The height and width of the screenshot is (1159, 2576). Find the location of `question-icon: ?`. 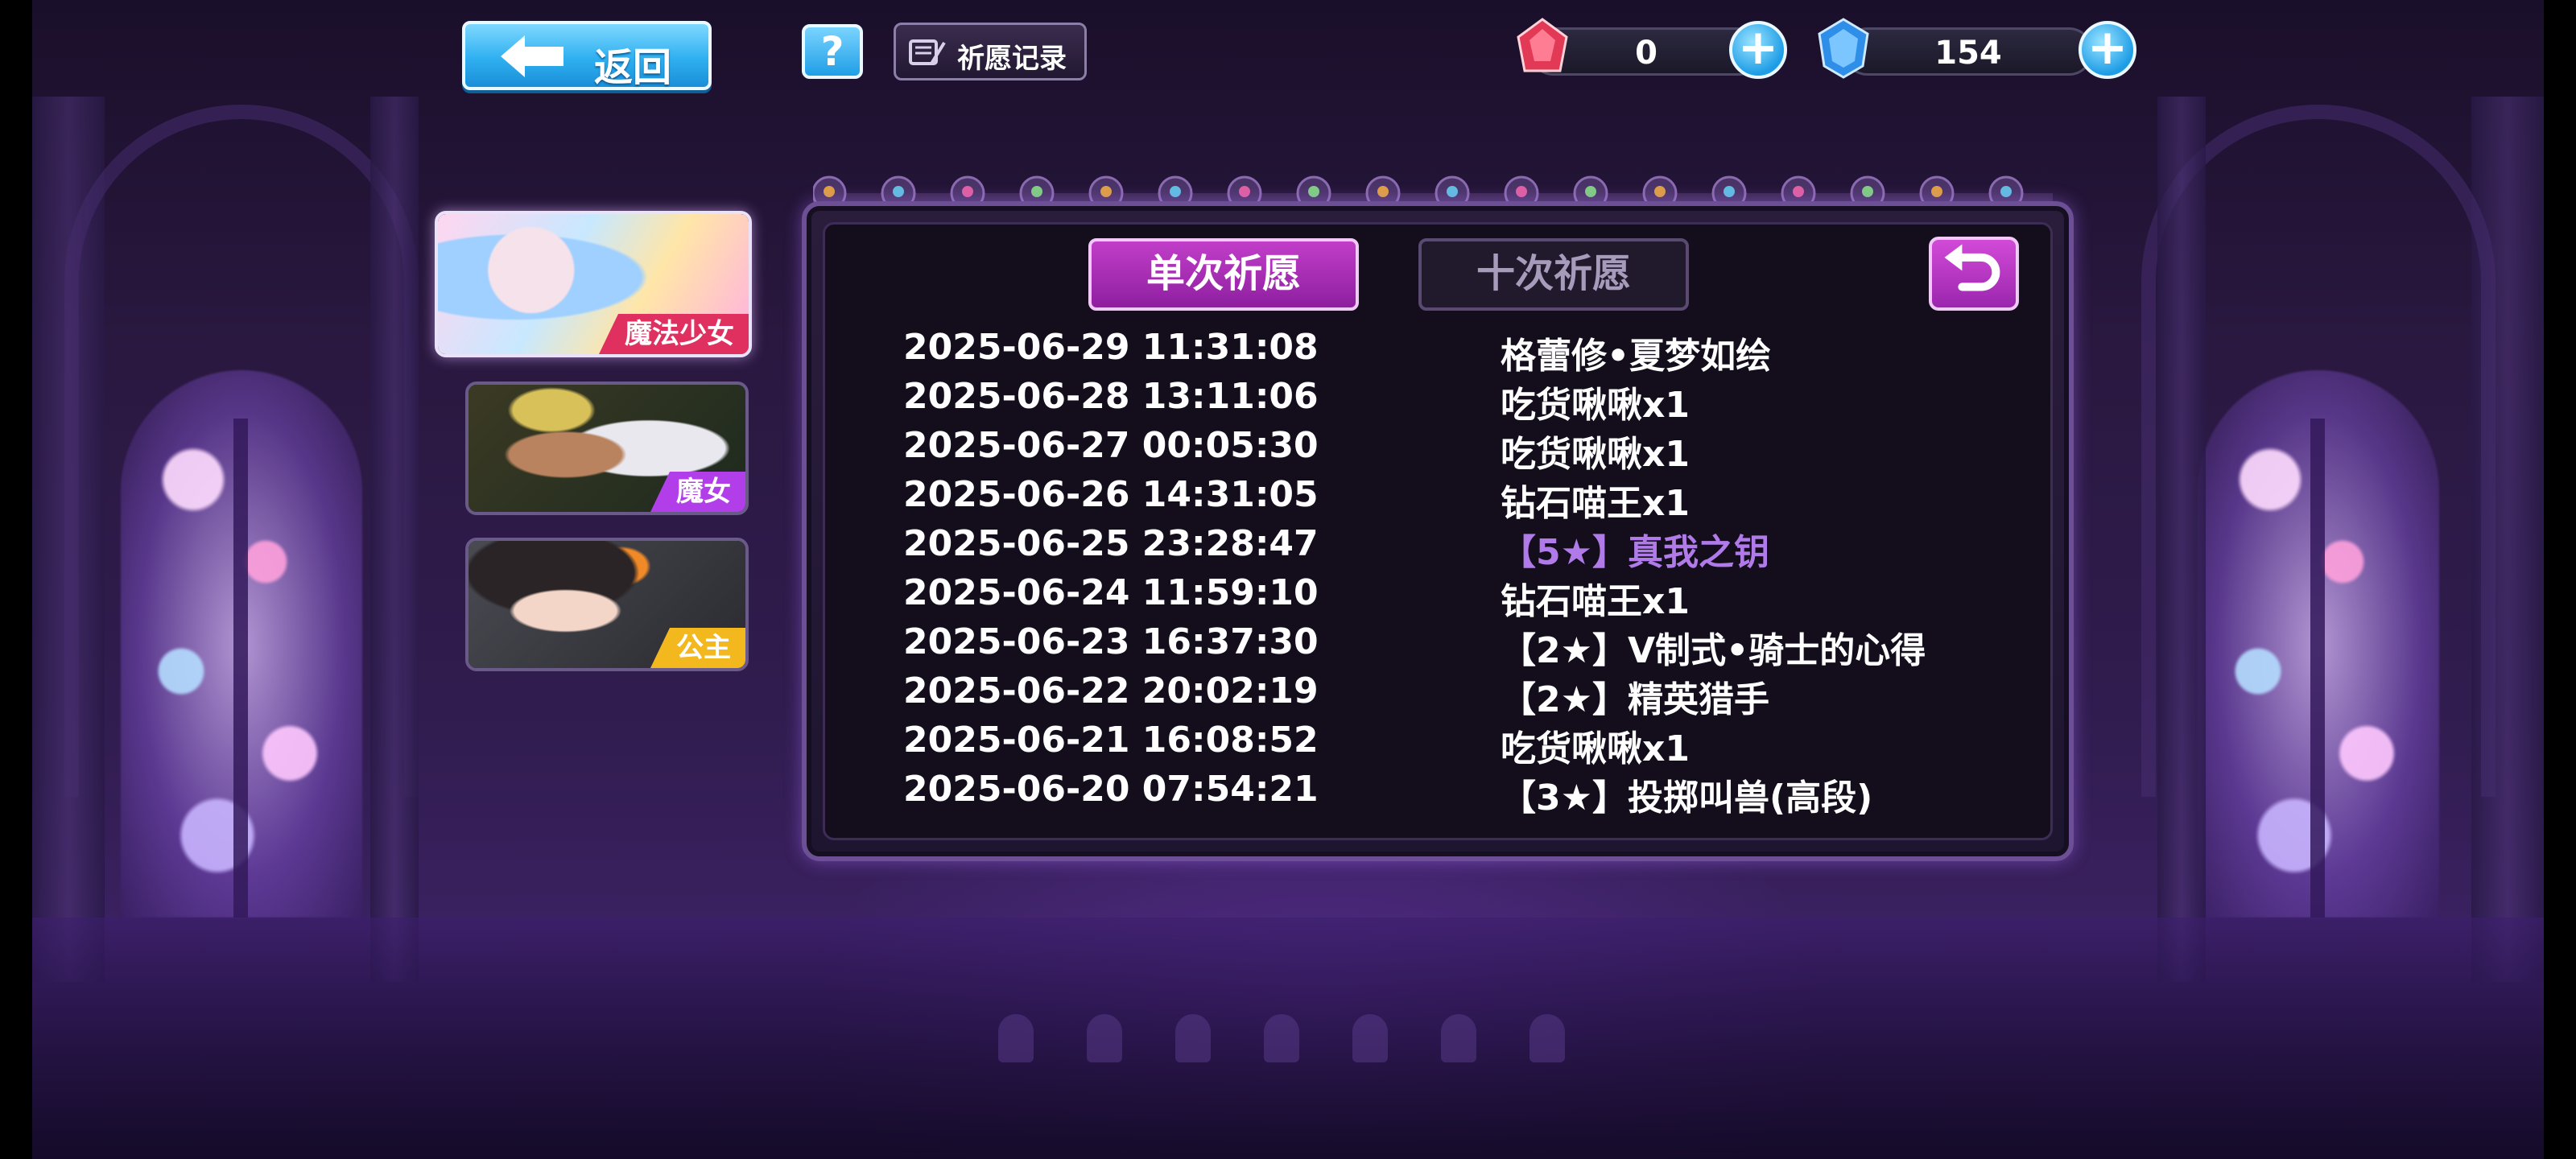

question-icon: ? is located at coordinates (832, 51).